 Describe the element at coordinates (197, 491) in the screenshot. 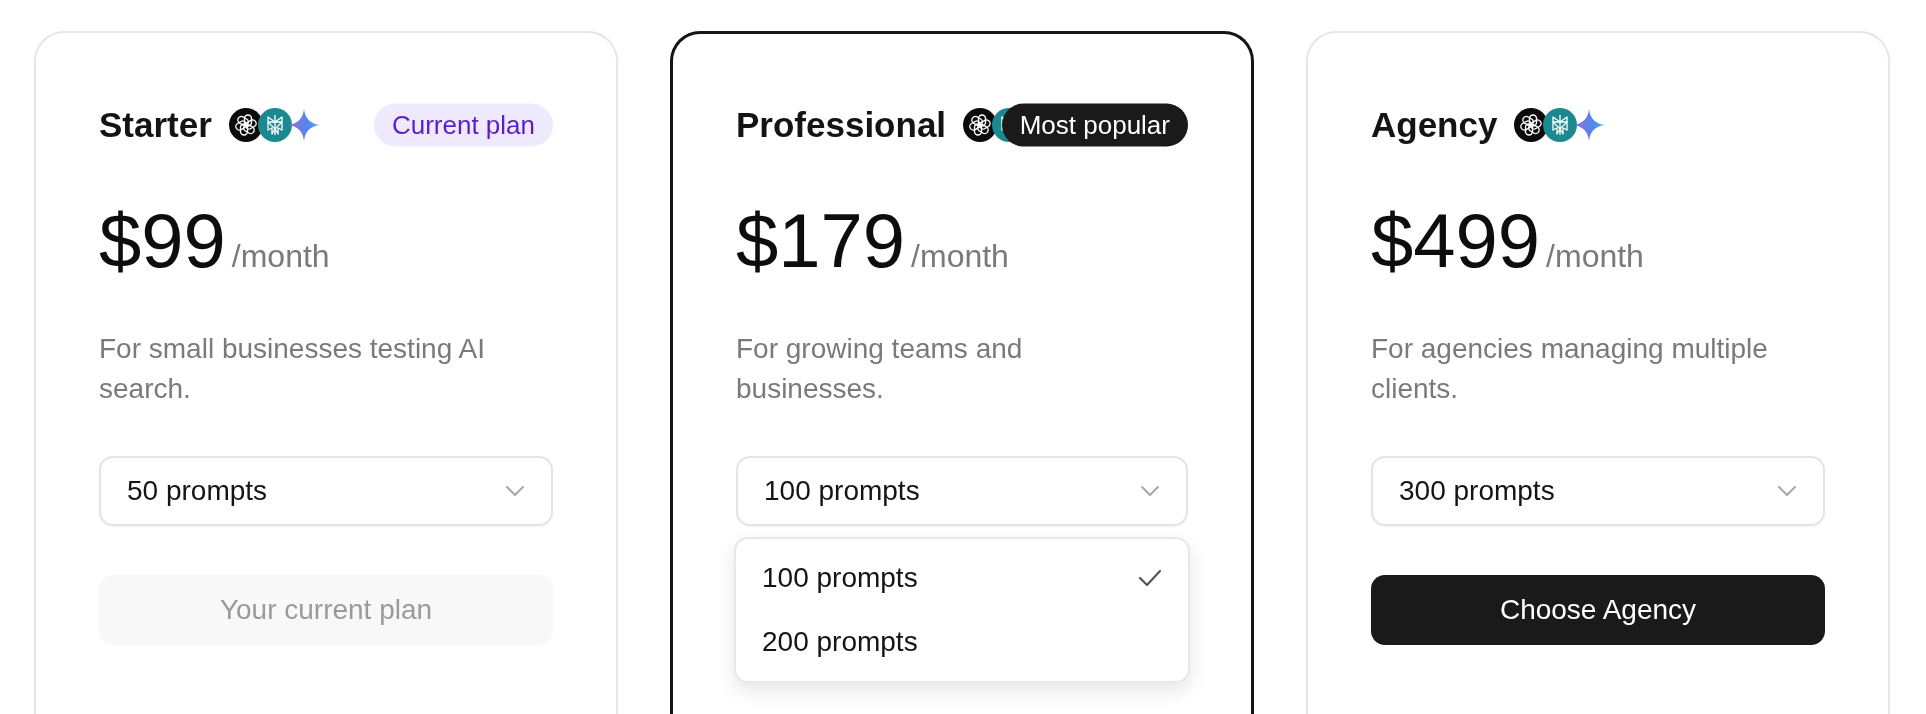

I see `select-value: 50 prompts` at that location.